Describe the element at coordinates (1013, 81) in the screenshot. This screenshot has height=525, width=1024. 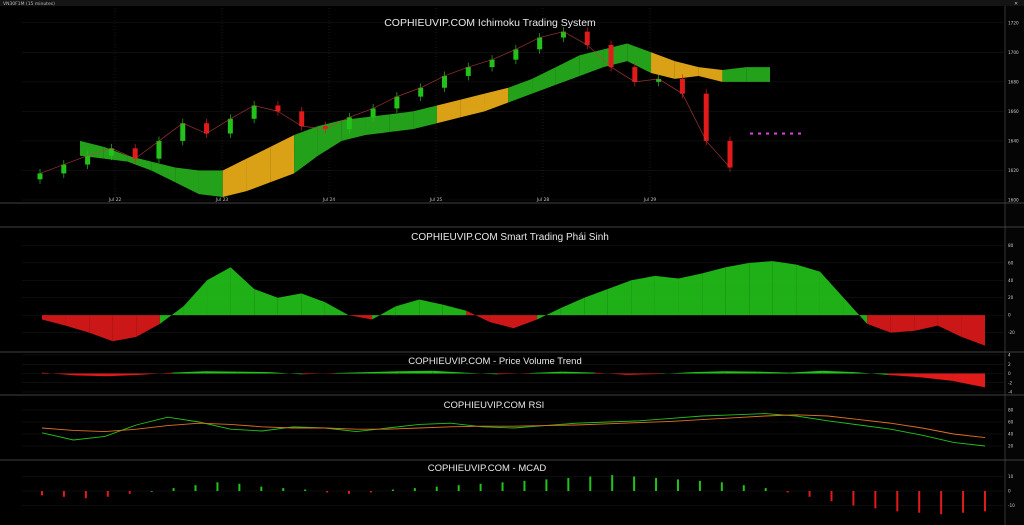
I see `y-tick-label: 1680` at that location.